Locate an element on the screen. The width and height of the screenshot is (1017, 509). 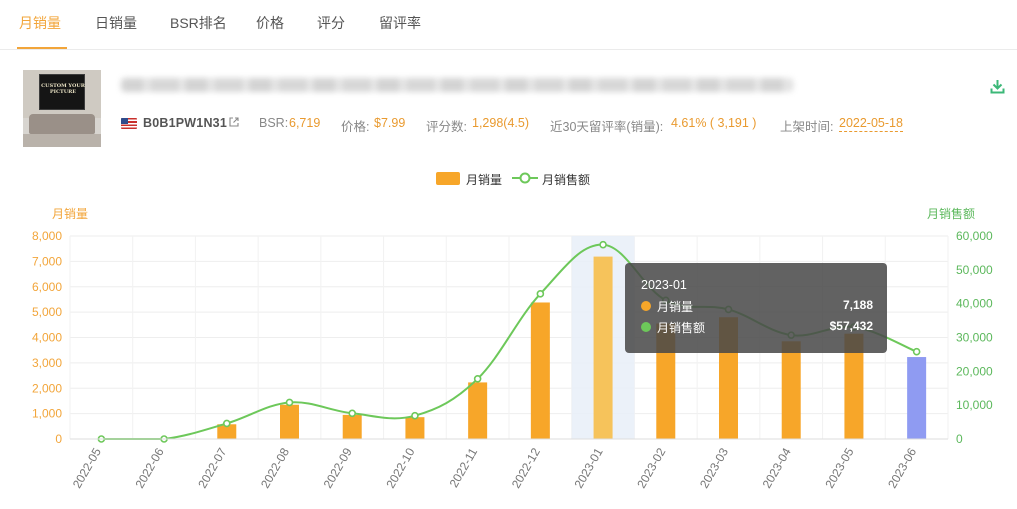
right-axis-tick: 40,000 is located at coordinates (974, 304).